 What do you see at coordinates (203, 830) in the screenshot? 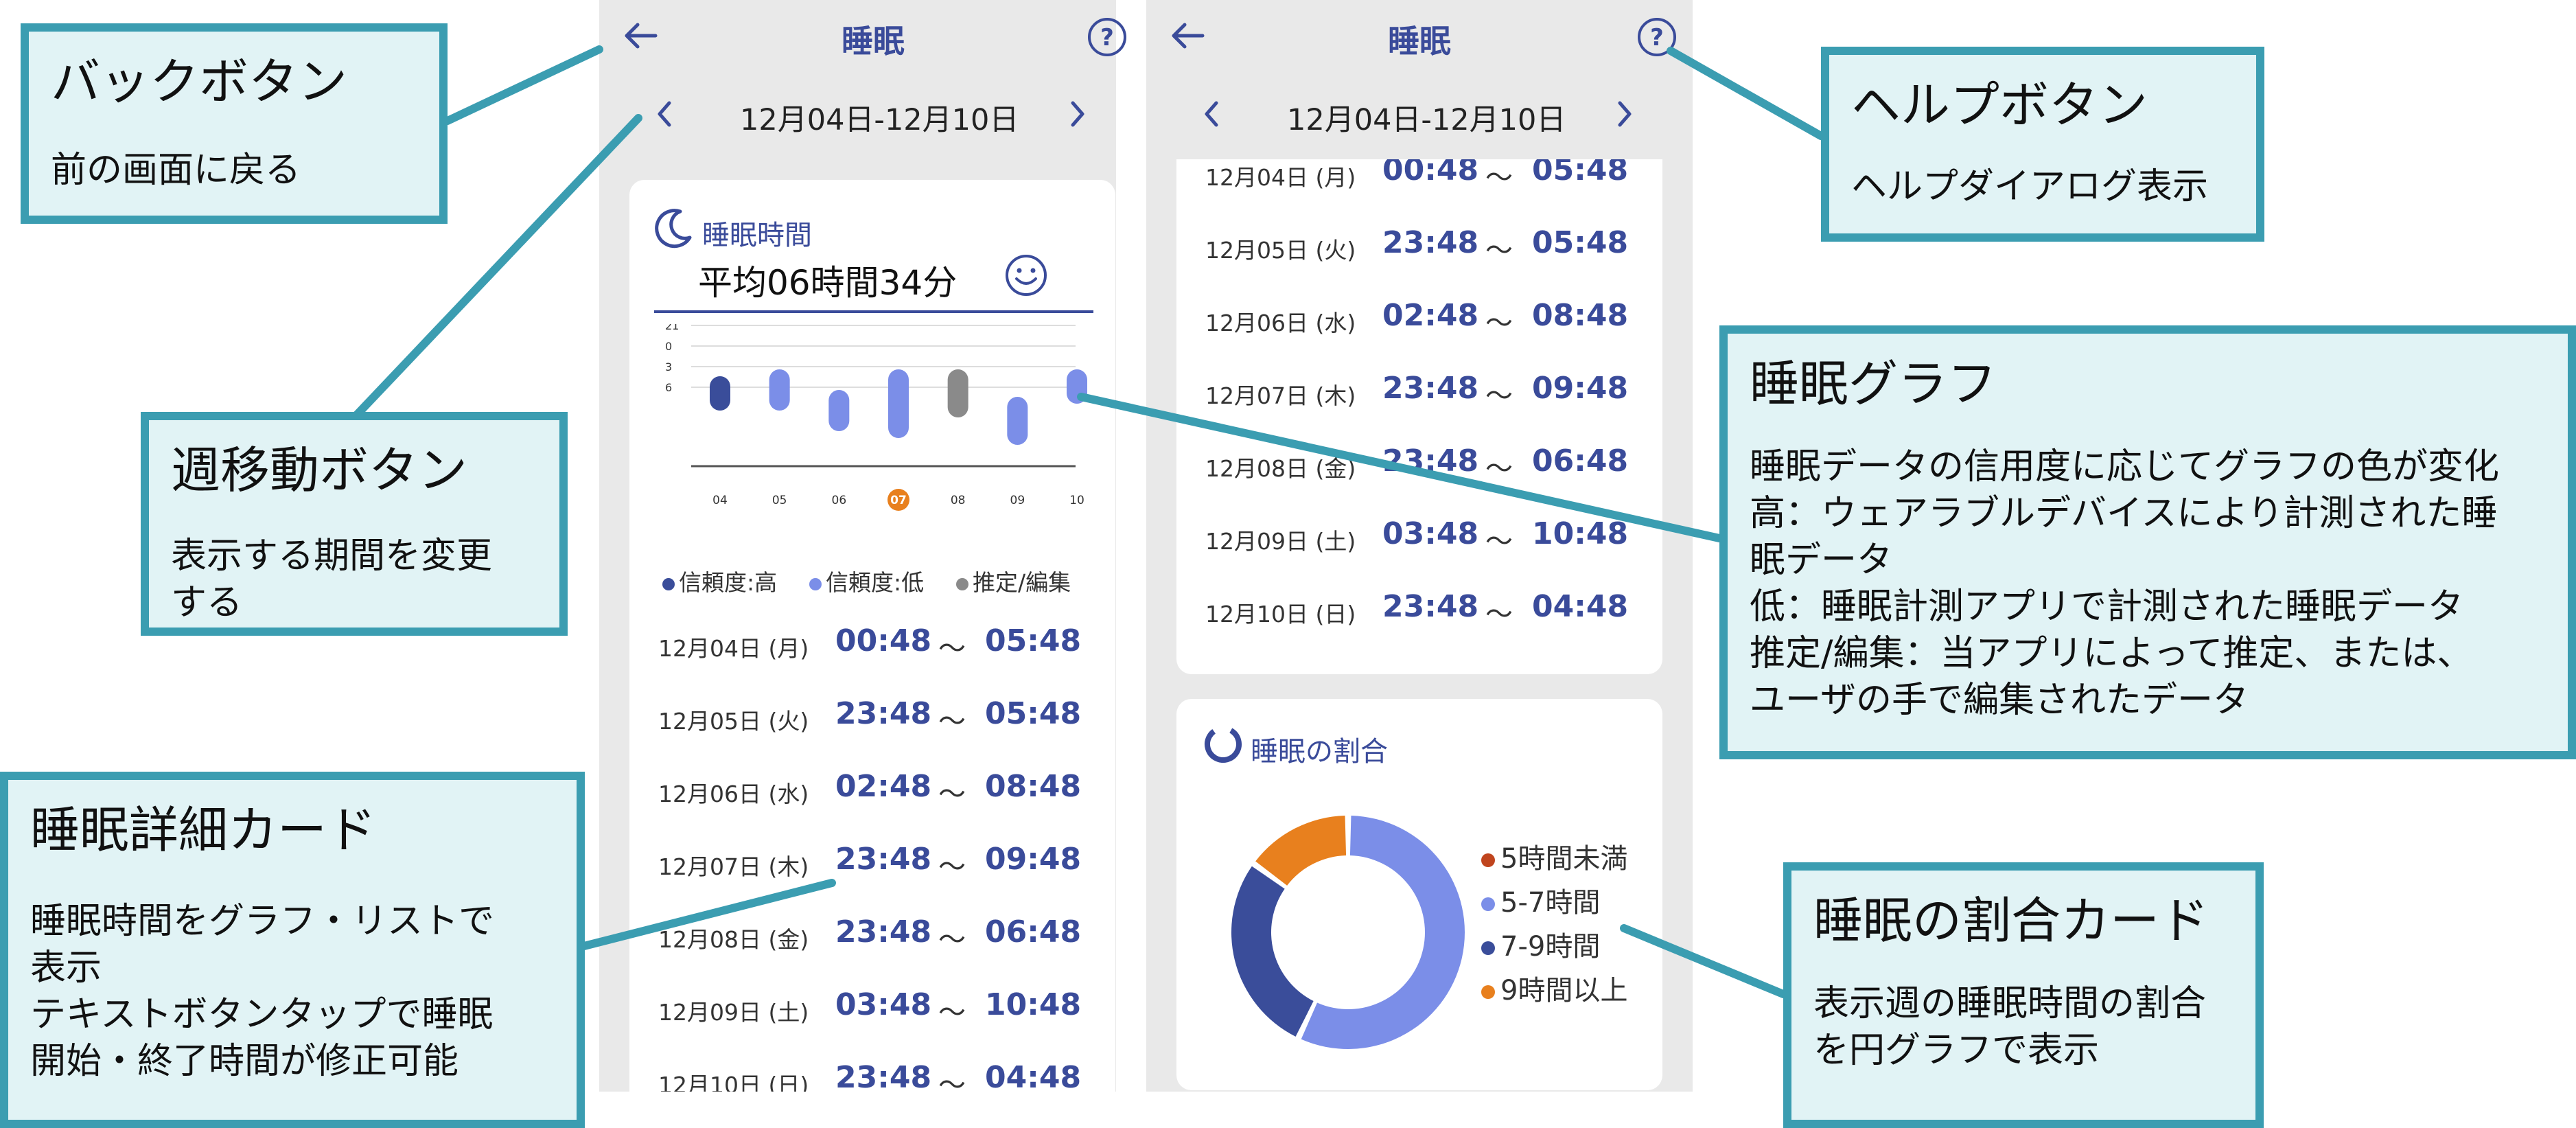
I see `callout-title: 睡眠詳細カード` at bounding box center [203, 830].